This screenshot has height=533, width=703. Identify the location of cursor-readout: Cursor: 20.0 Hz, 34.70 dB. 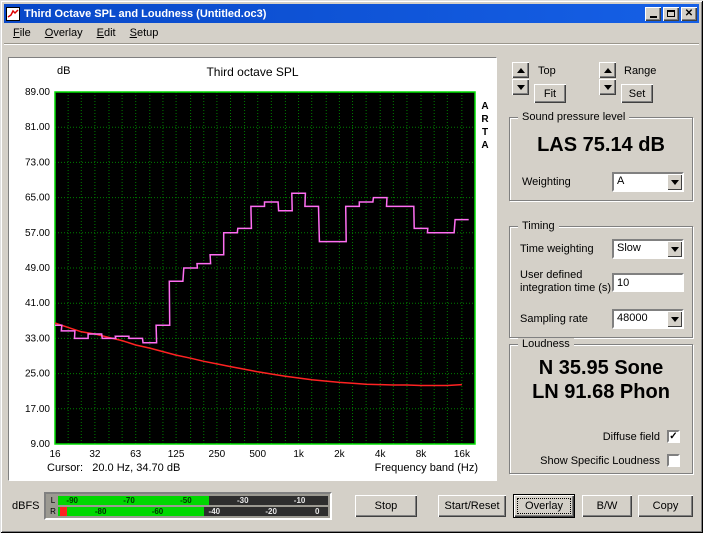
(114, 468).